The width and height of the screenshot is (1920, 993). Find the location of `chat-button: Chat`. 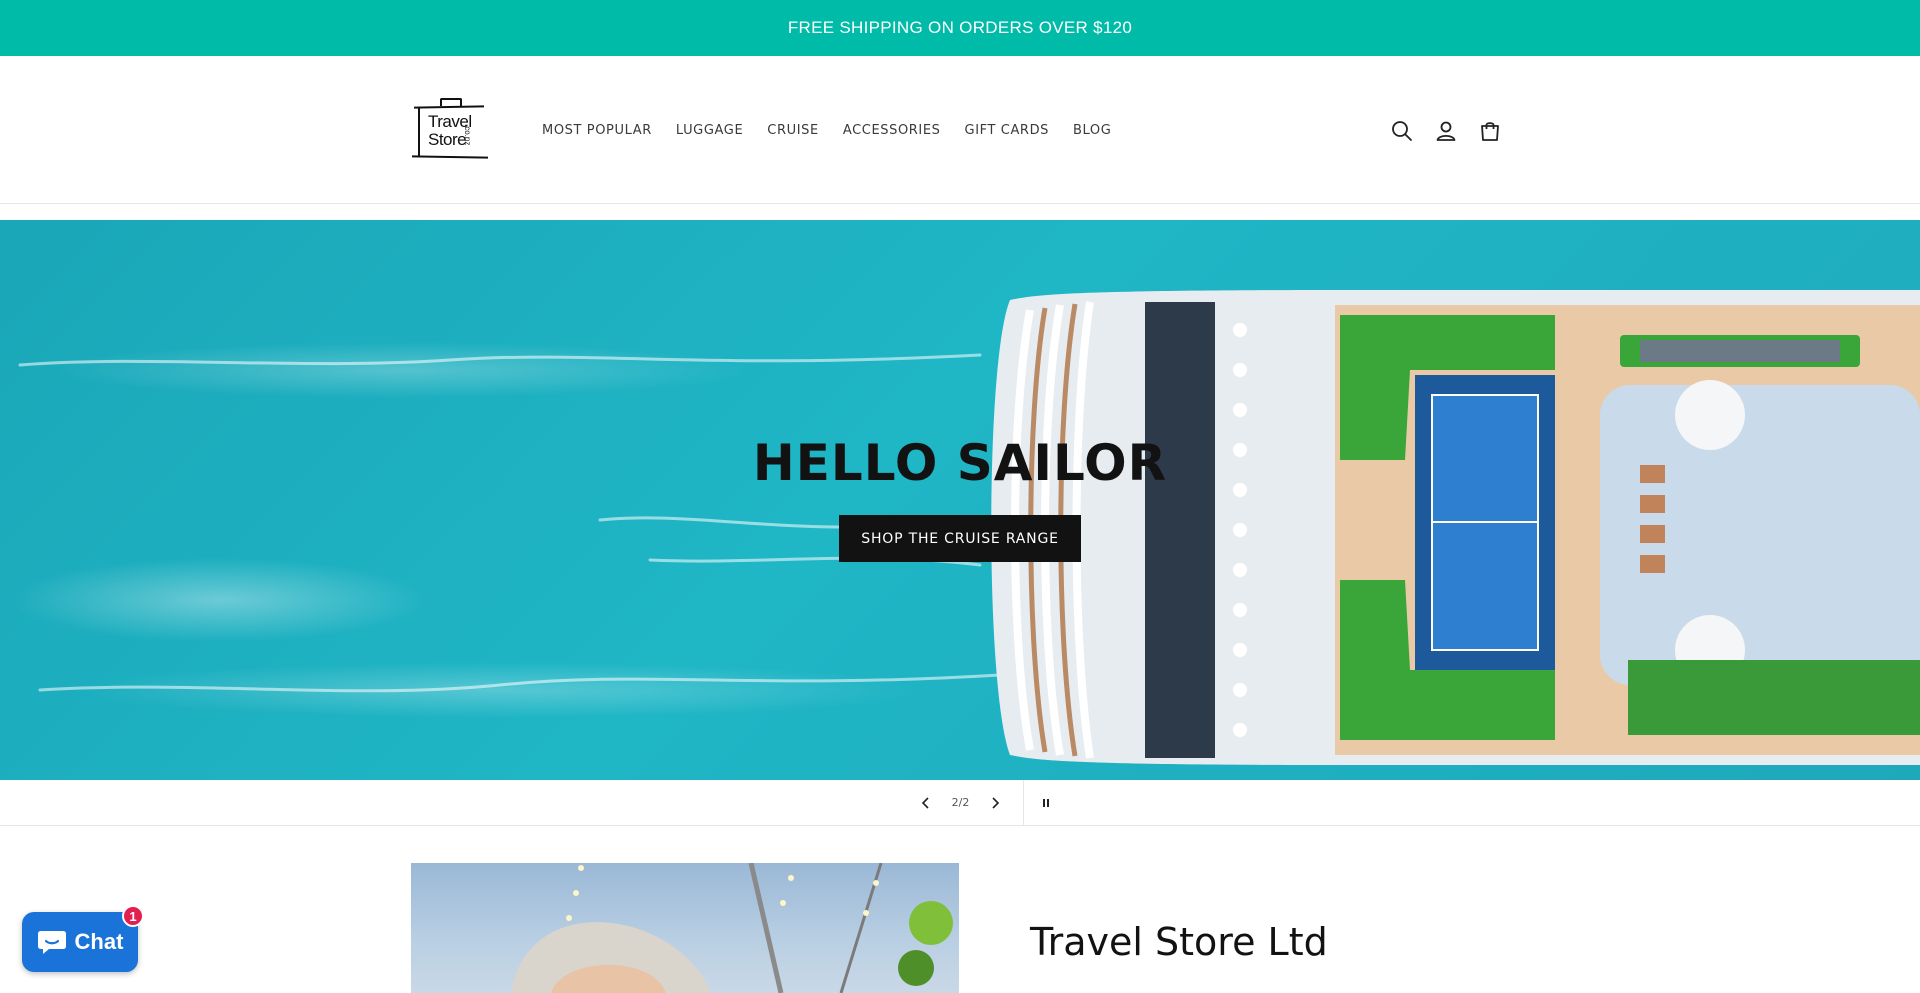

chat-button: Chat is located at coordinates (80, 942).